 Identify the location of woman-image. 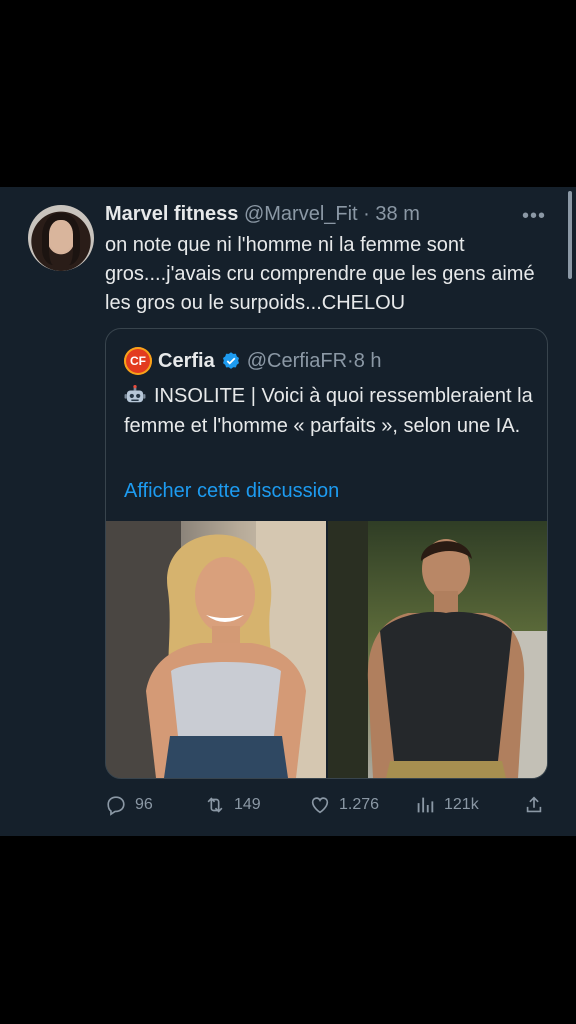
(216, 649).